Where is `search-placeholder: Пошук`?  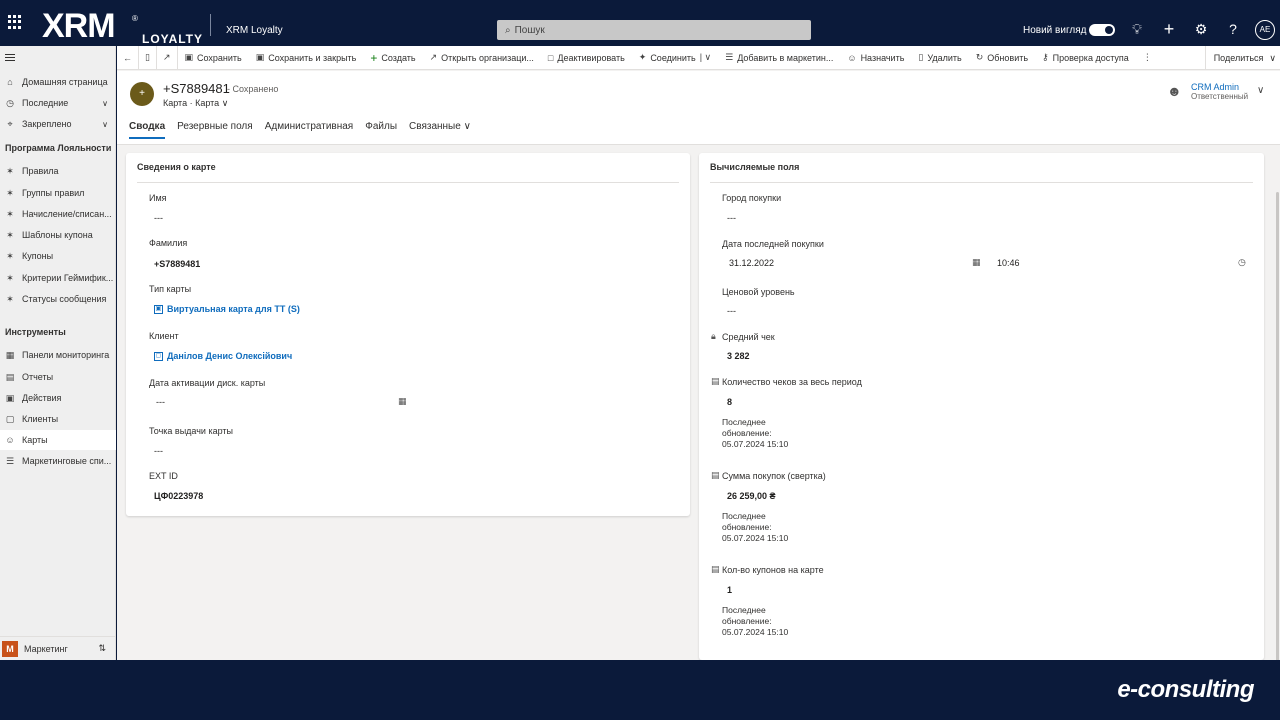
search-placeholder: Пошук is located at coordinates (529, 30).